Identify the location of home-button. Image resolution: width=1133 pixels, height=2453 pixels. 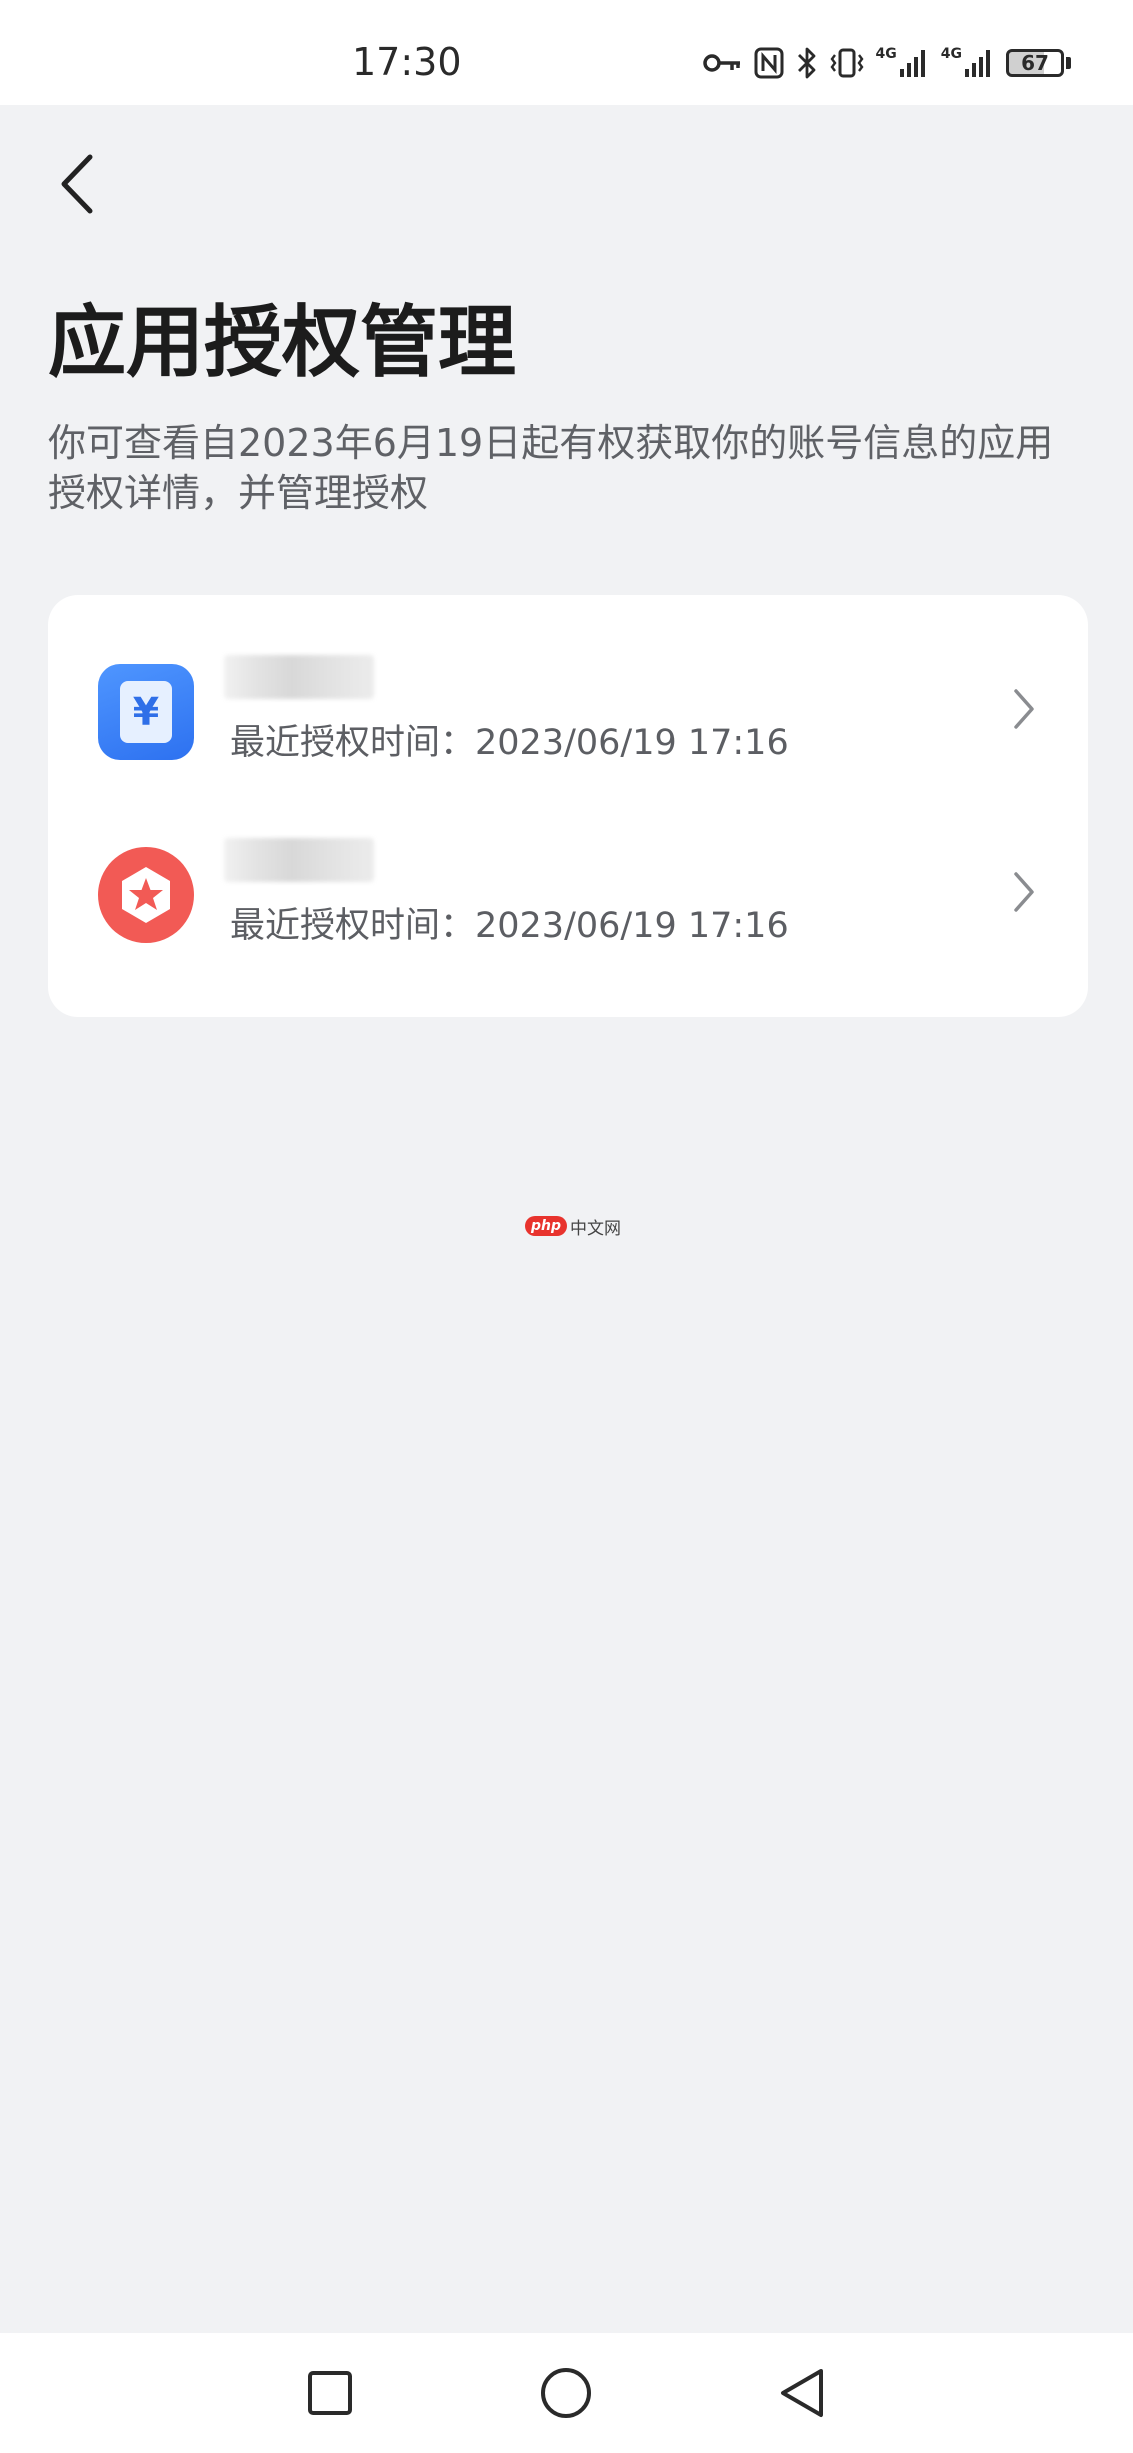
(566, 2393).